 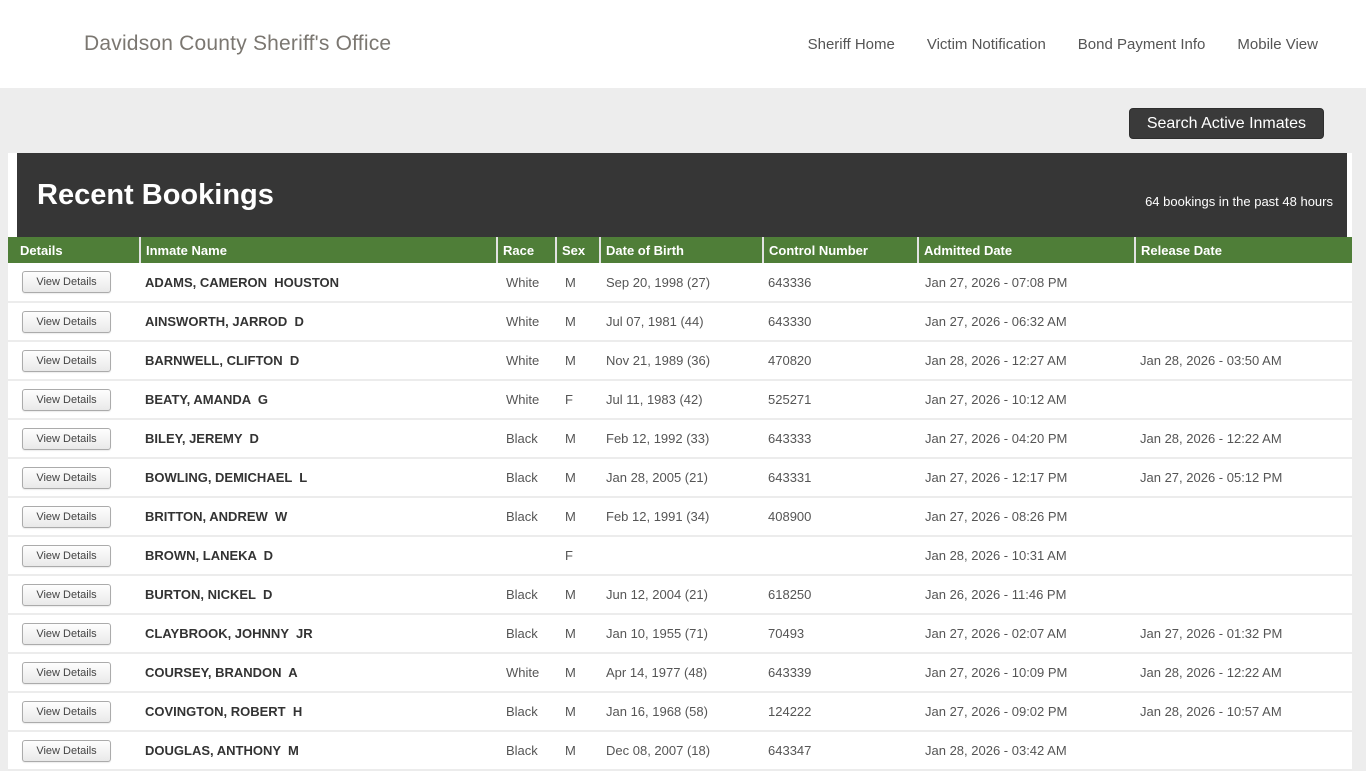 What do you see at coordinates (840, 400) in the screenshot?
I see `control-cell: 525271` at bounding box center [840, 400].